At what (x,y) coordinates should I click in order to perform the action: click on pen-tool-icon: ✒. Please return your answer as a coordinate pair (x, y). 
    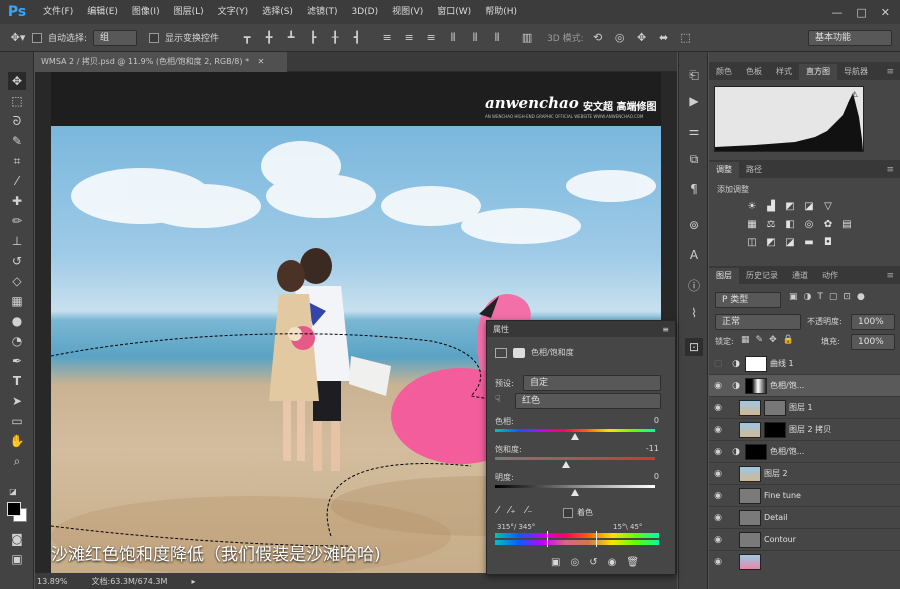
    Looking at the image, I should click on (17, 361).